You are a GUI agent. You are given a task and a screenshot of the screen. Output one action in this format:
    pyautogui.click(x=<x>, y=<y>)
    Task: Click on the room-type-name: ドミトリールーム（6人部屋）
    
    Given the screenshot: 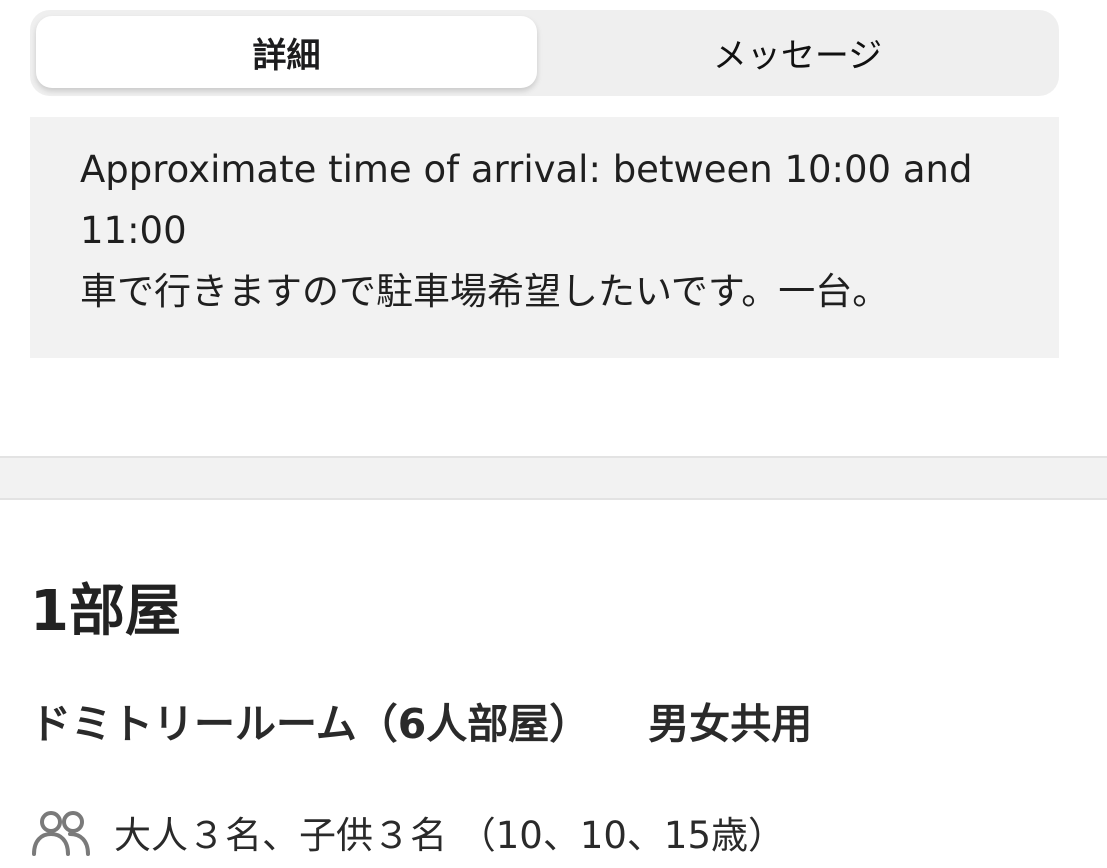 What is the action you would take?
    pyautogui.click(x=310, y=724)
    